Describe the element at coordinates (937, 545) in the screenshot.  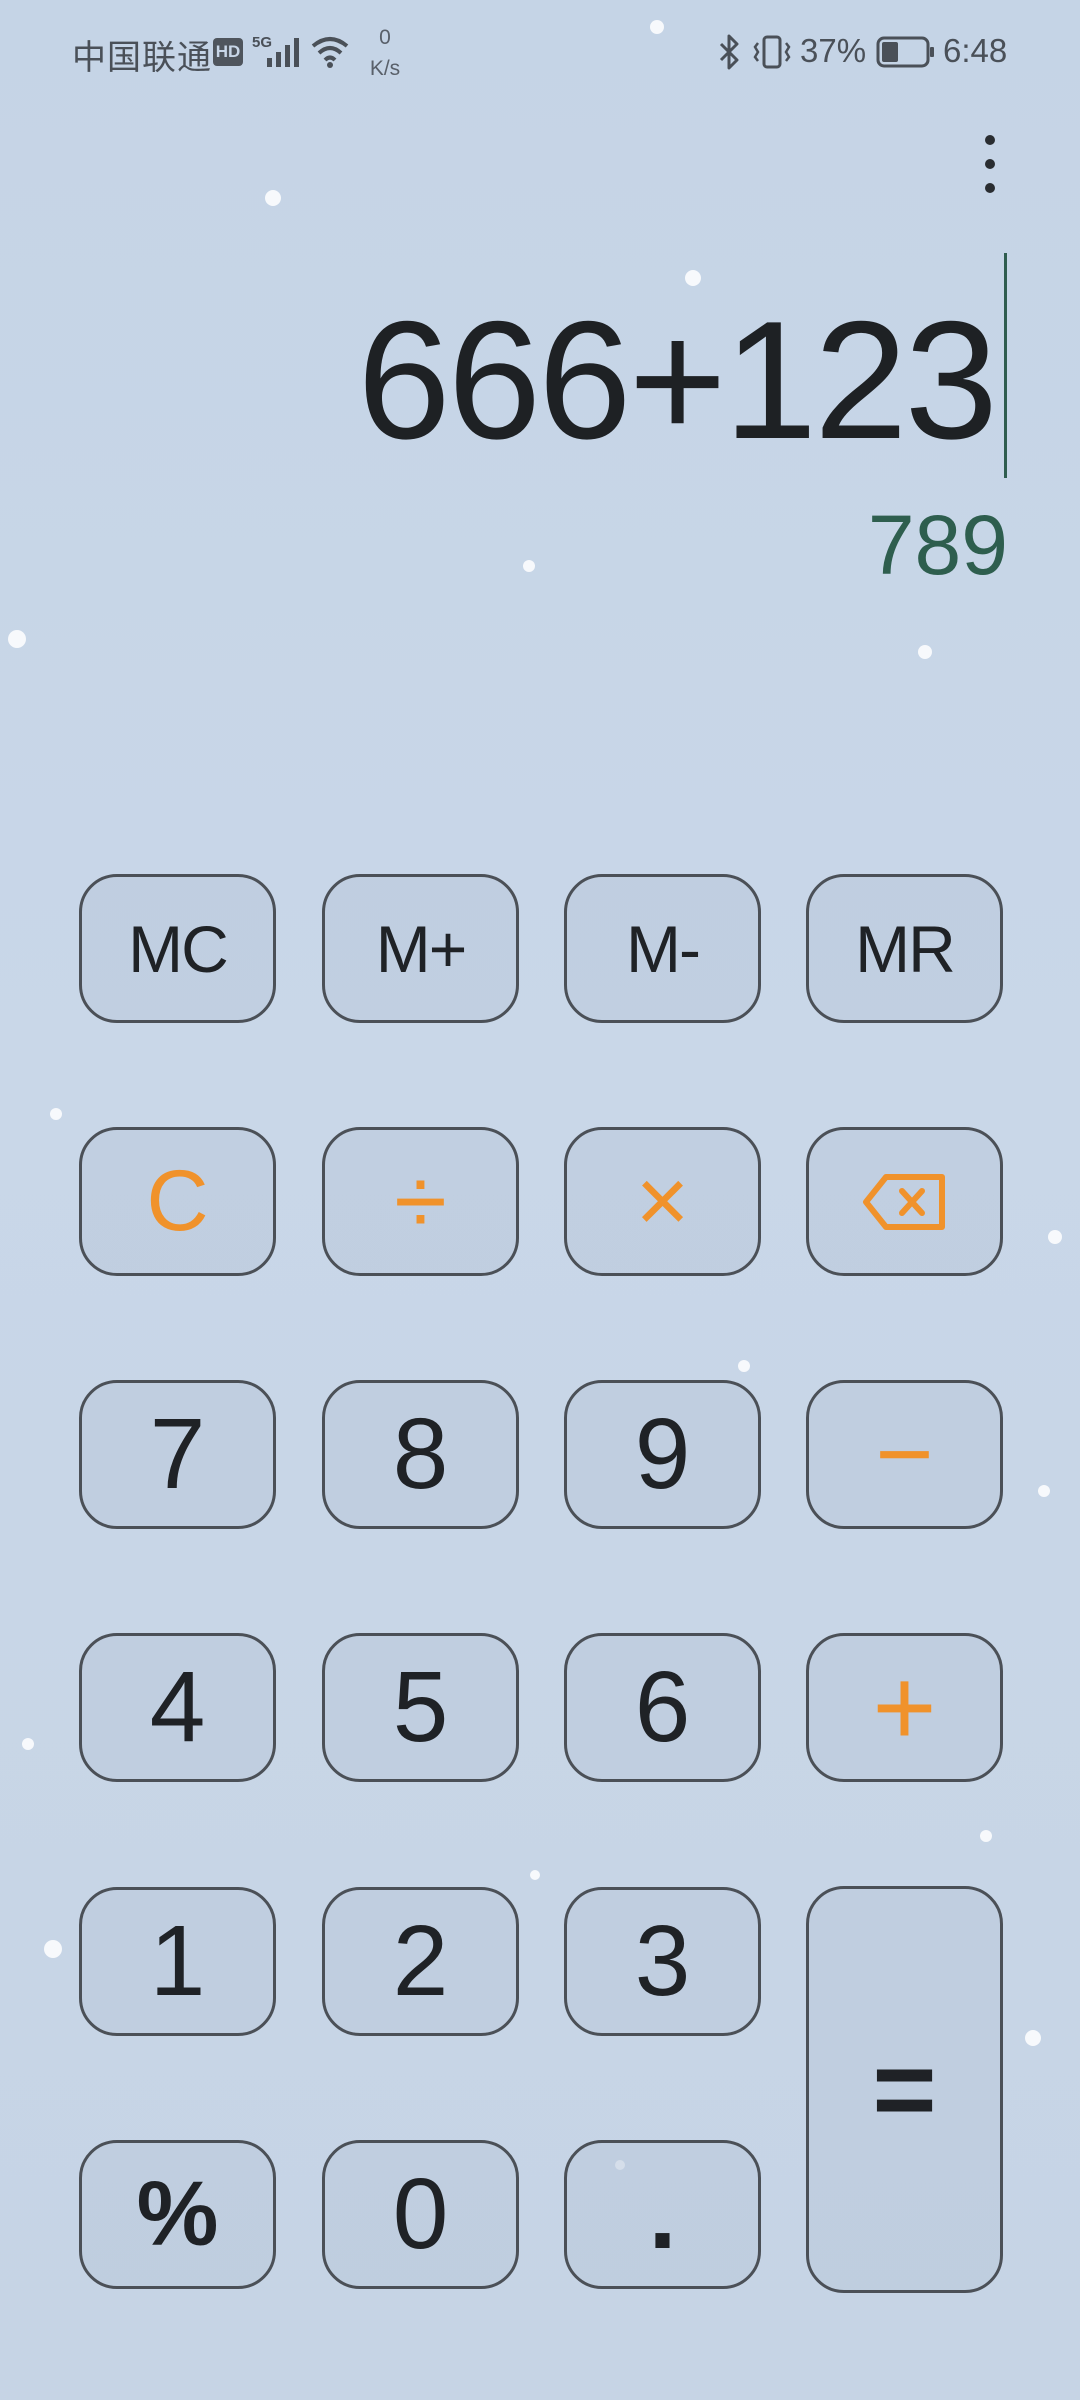
I see `result-display: 789` at that location.